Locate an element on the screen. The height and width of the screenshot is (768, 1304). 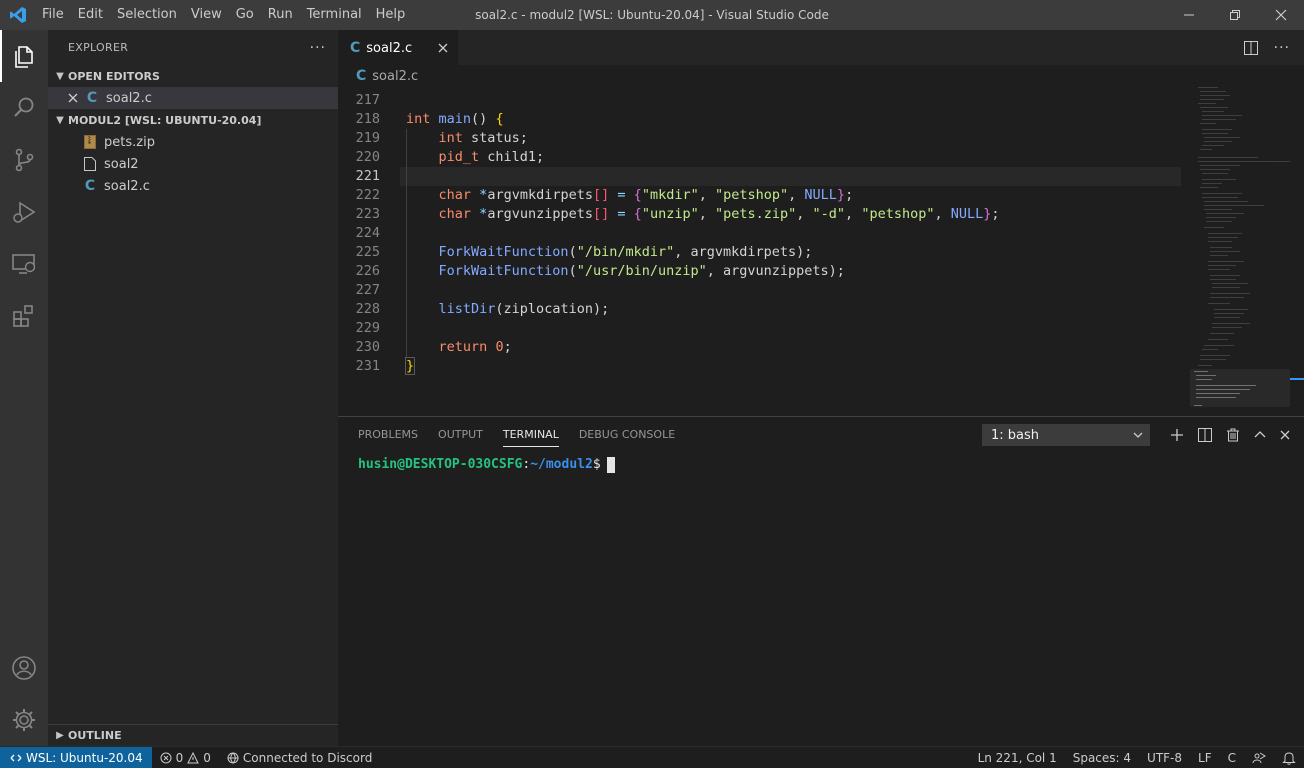
search-icon is located at coordinates (24, 107).